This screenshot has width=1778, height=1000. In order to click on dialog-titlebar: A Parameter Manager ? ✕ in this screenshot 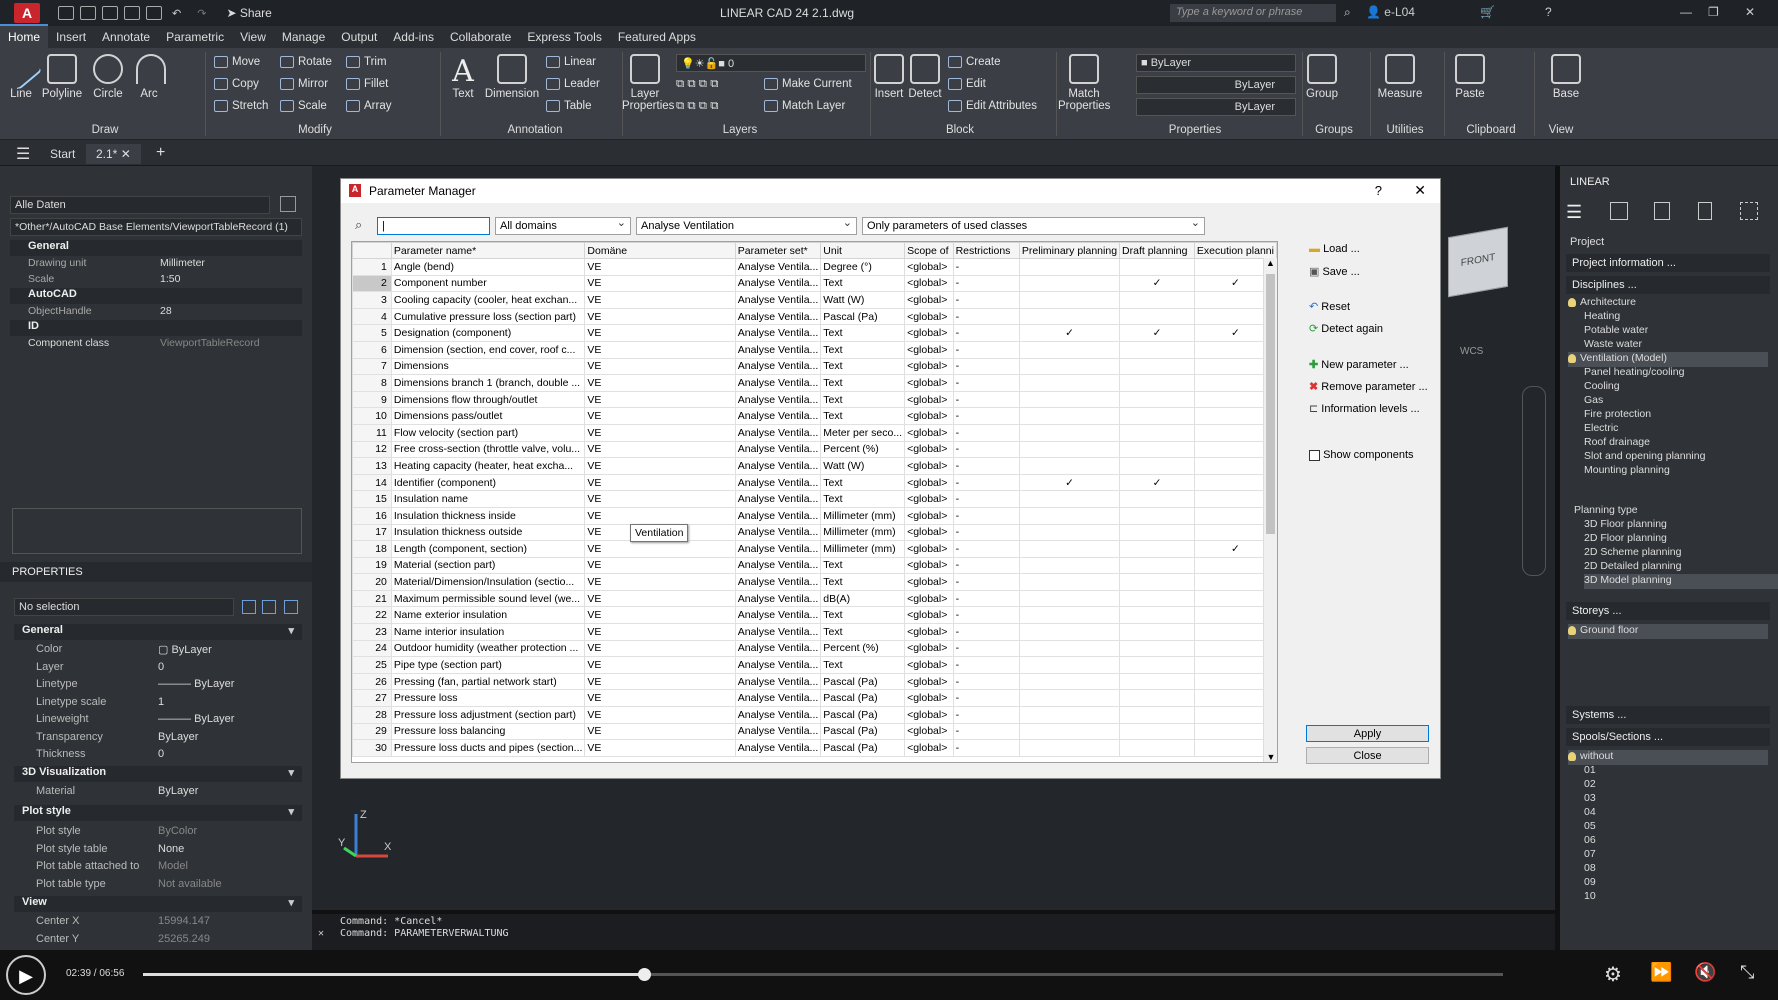, I will do `click(890, 191)`.